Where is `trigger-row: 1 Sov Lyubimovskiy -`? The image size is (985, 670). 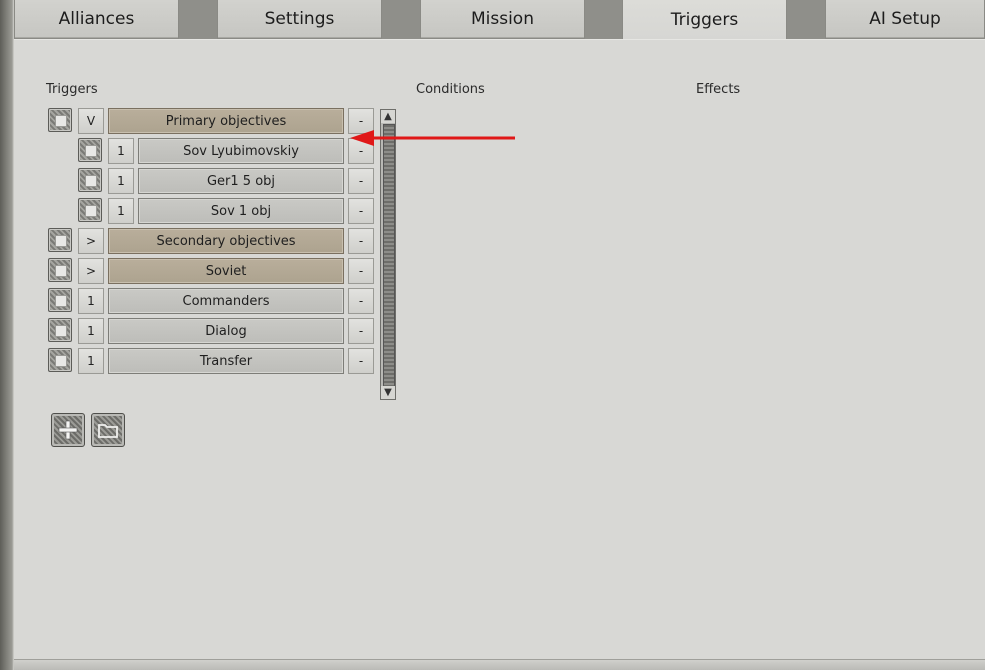
trigger-row: 1 Sov Lyubimovskiy - is located at coordinates (190, 151).